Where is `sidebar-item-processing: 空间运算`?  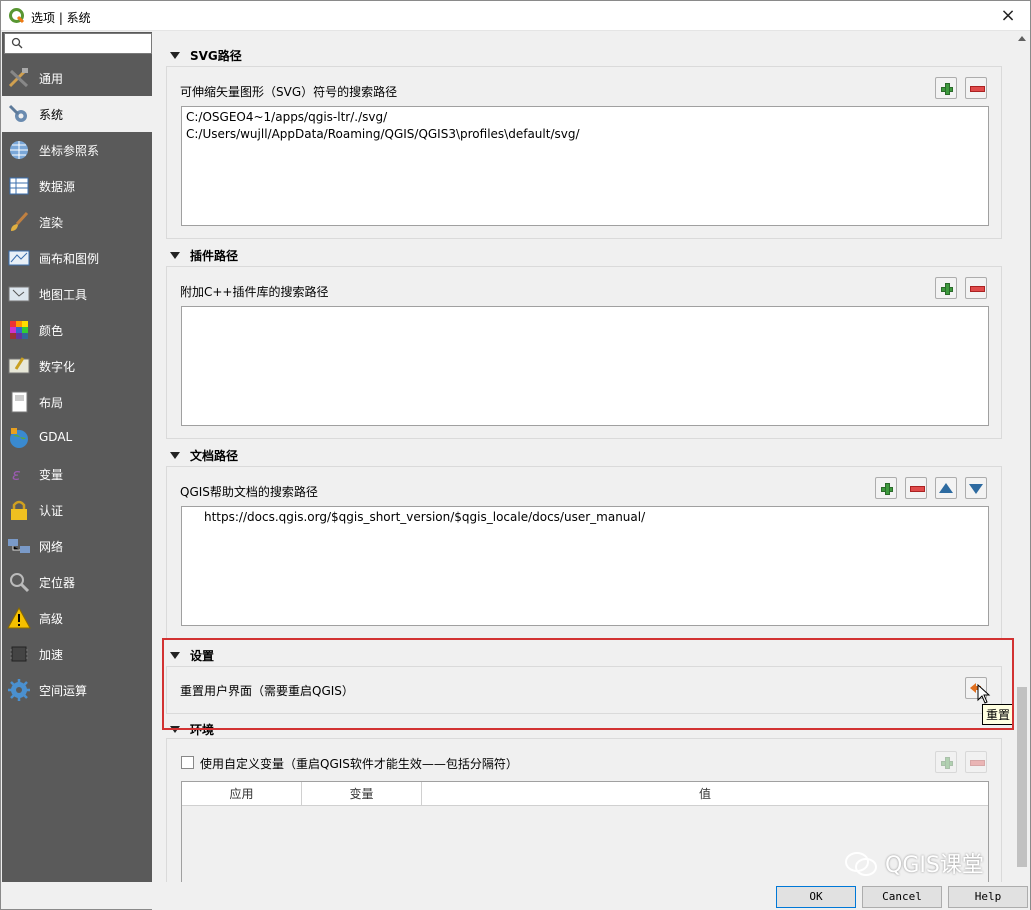
sidebar-item-processing: 空间运算 is located at coordinates (77, 690).